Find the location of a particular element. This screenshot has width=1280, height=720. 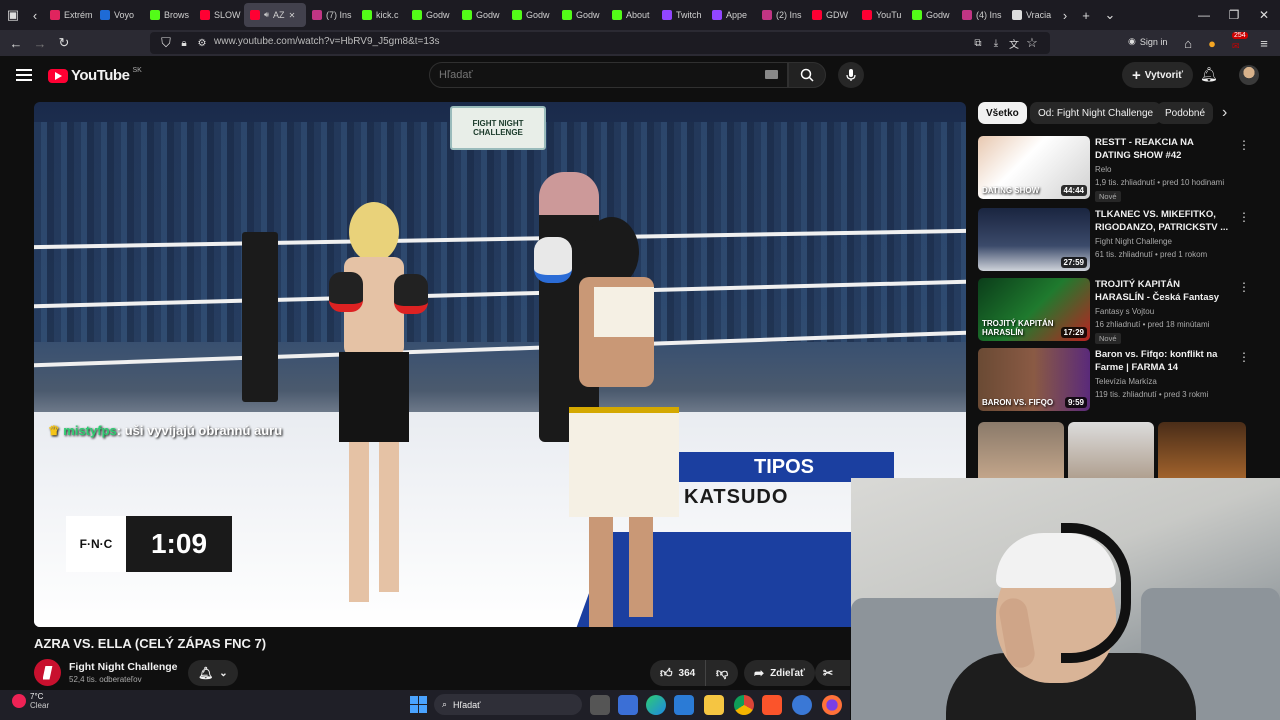

subscriber-count: 52,4 tis. odberateľov is located at coordinates (105, 679).